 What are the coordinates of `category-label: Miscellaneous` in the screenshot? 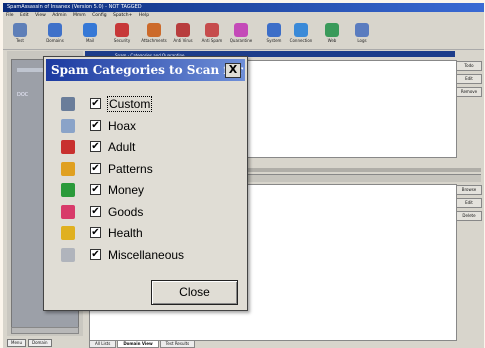 It's located at (146, 255).